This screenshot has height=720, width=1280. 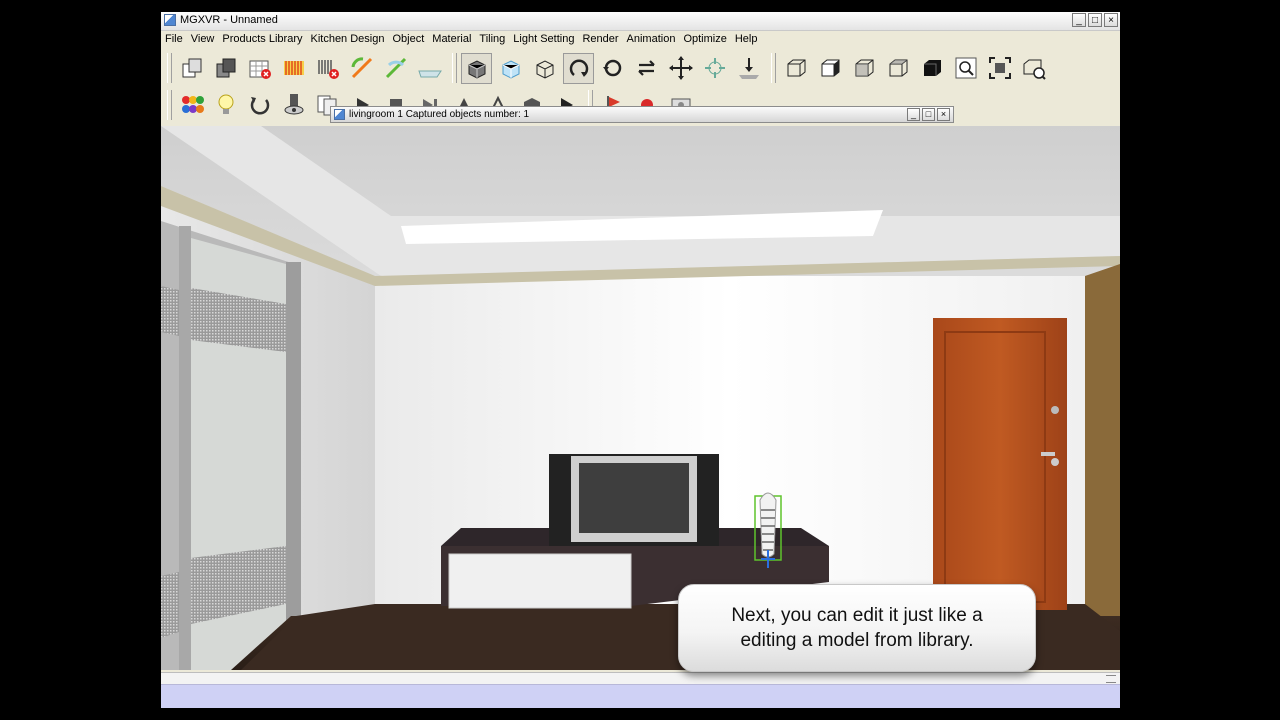 What do you see at coordinates (1079, 20) in the screenshot?
I see `minimize-button: _` at bounding box center [1079, 20].